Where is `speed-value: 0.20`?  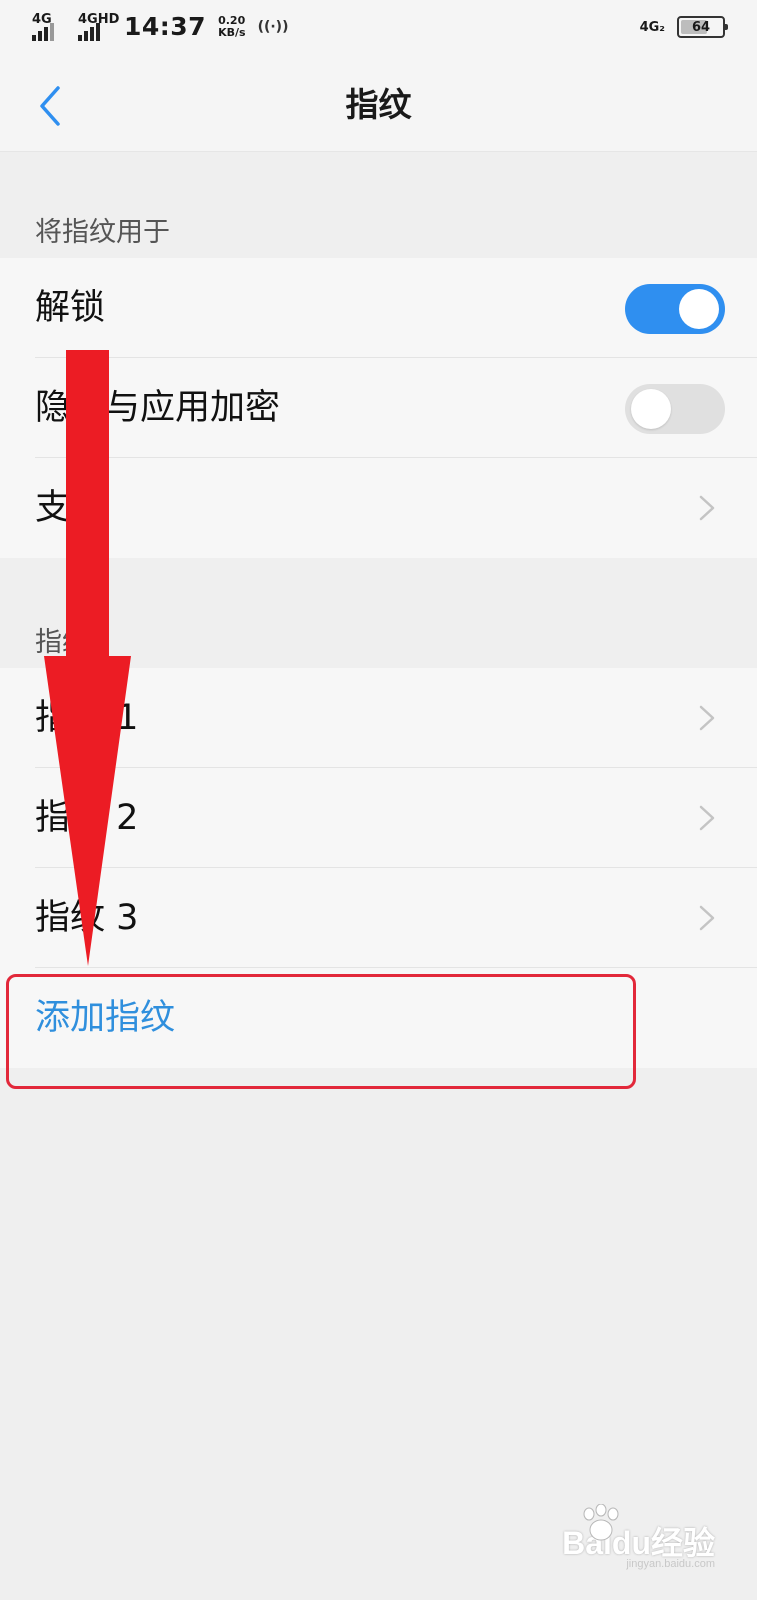 speed-value: 0.20 is located at coordinates (232, 20).